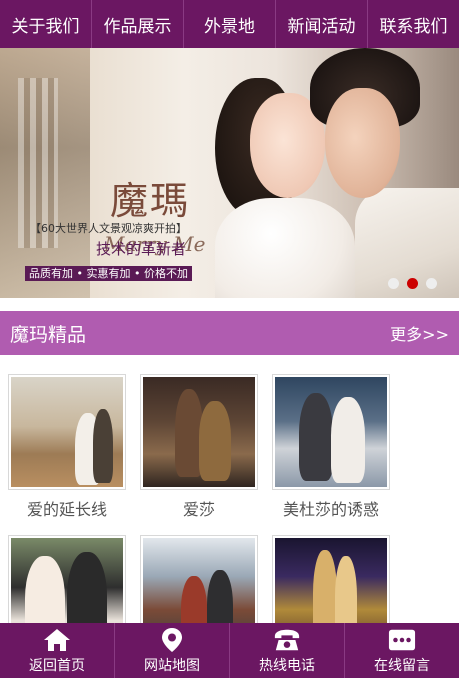 This screenshot has width=459, height=678. What do you see at coordinates (413, 24) in the screenshot?
I see `nav-contact: 联系我们` at bounding box center [413, 24].